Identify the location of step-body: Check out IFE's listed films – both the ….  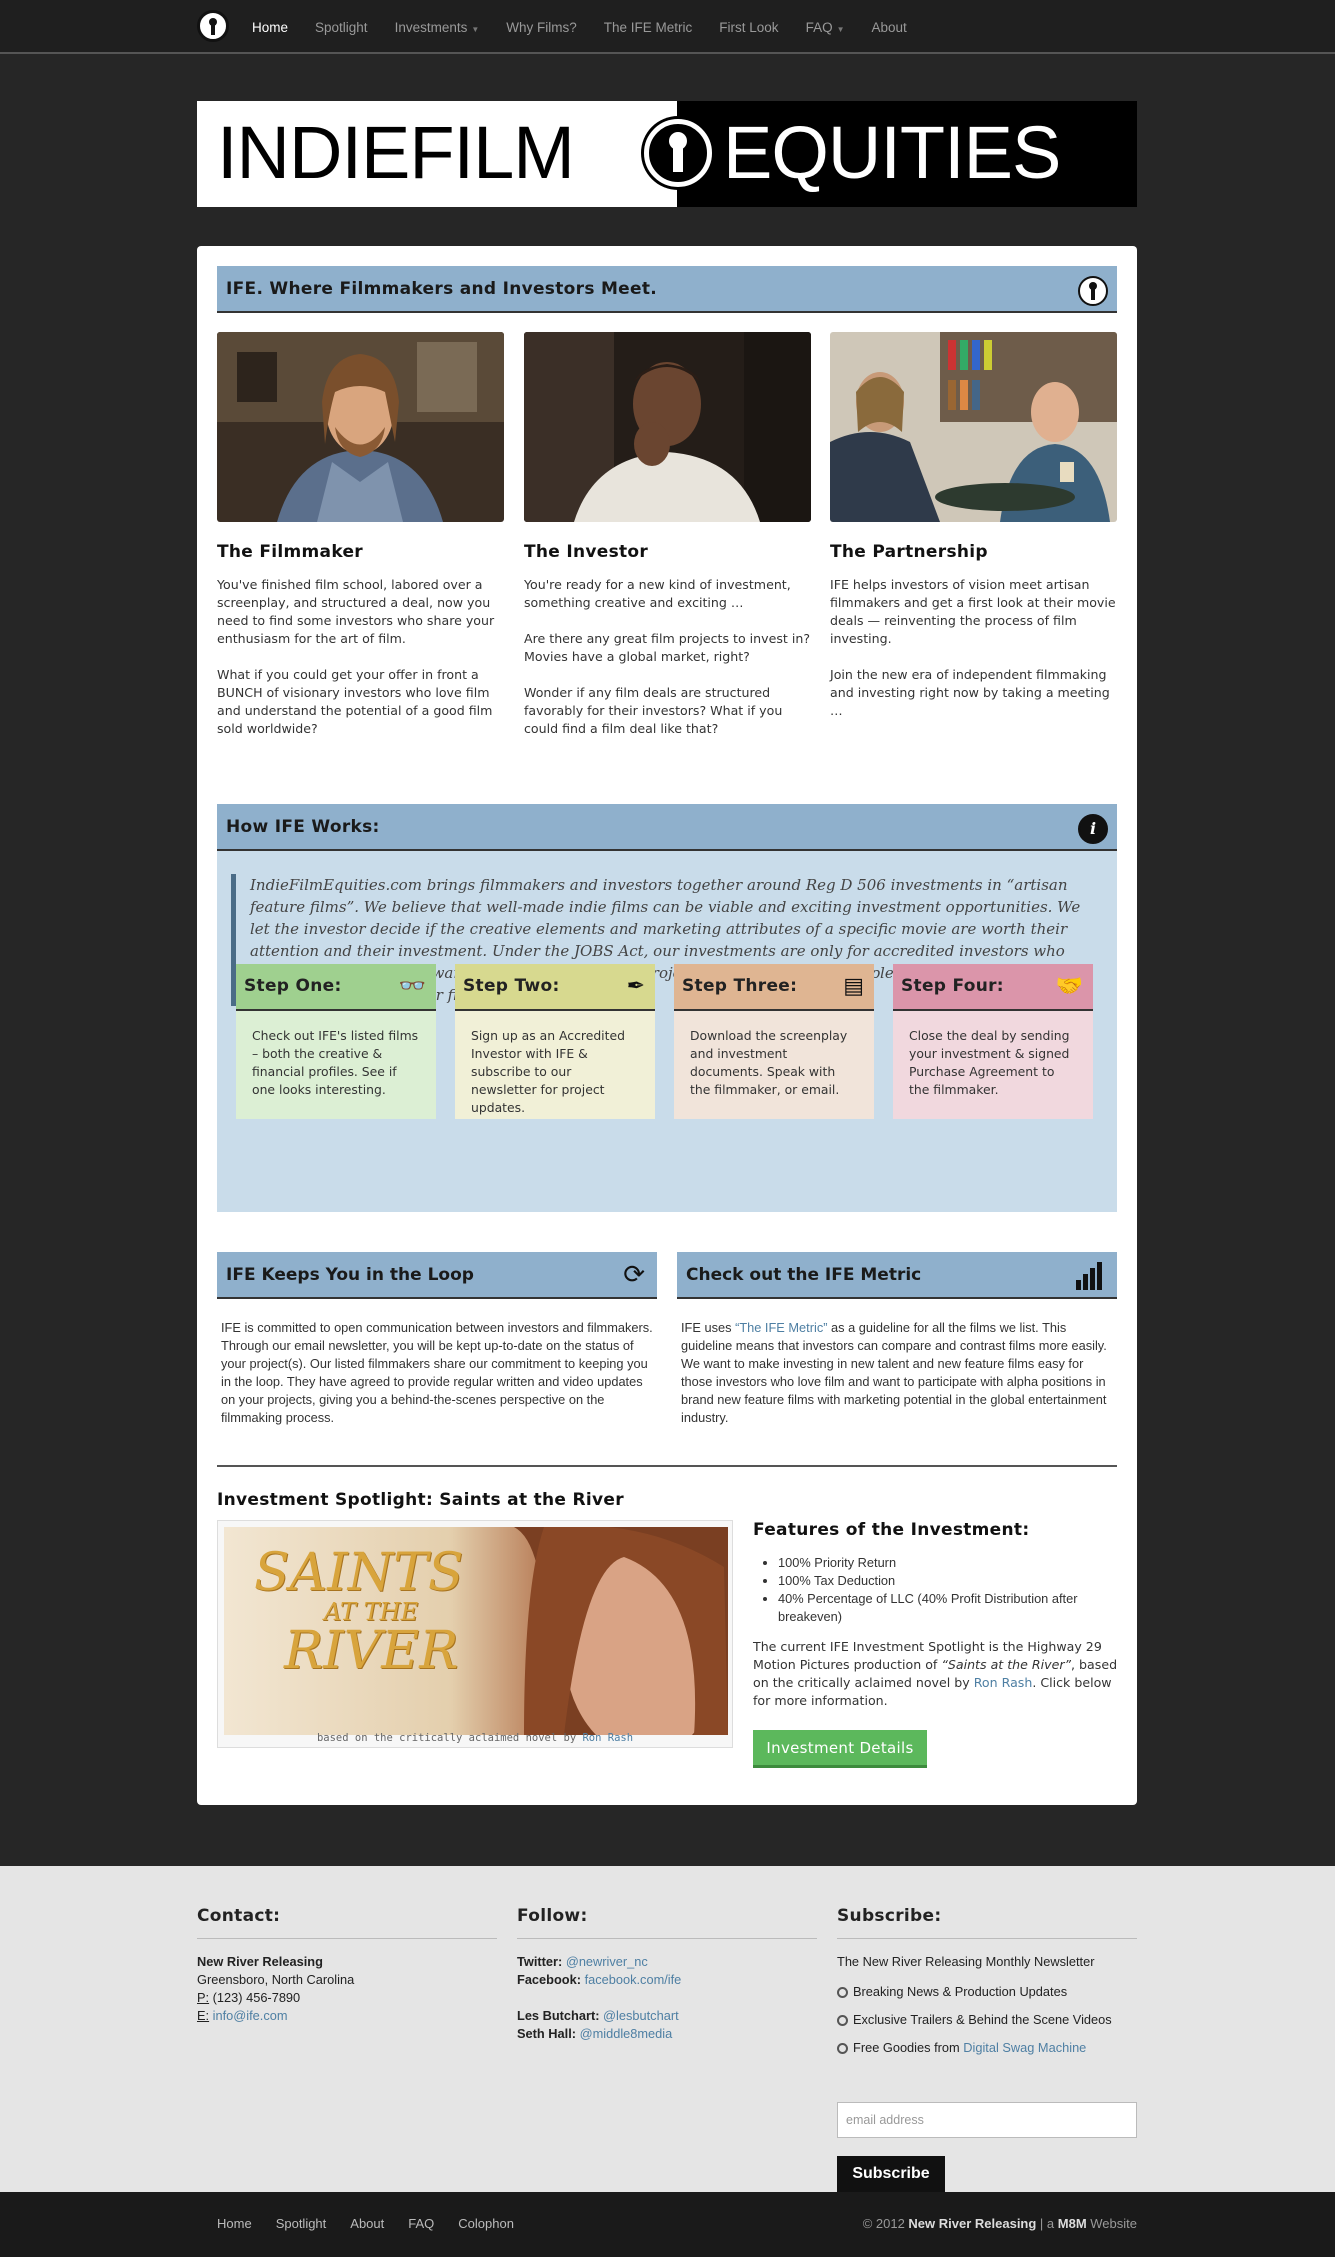
(336, 1065).